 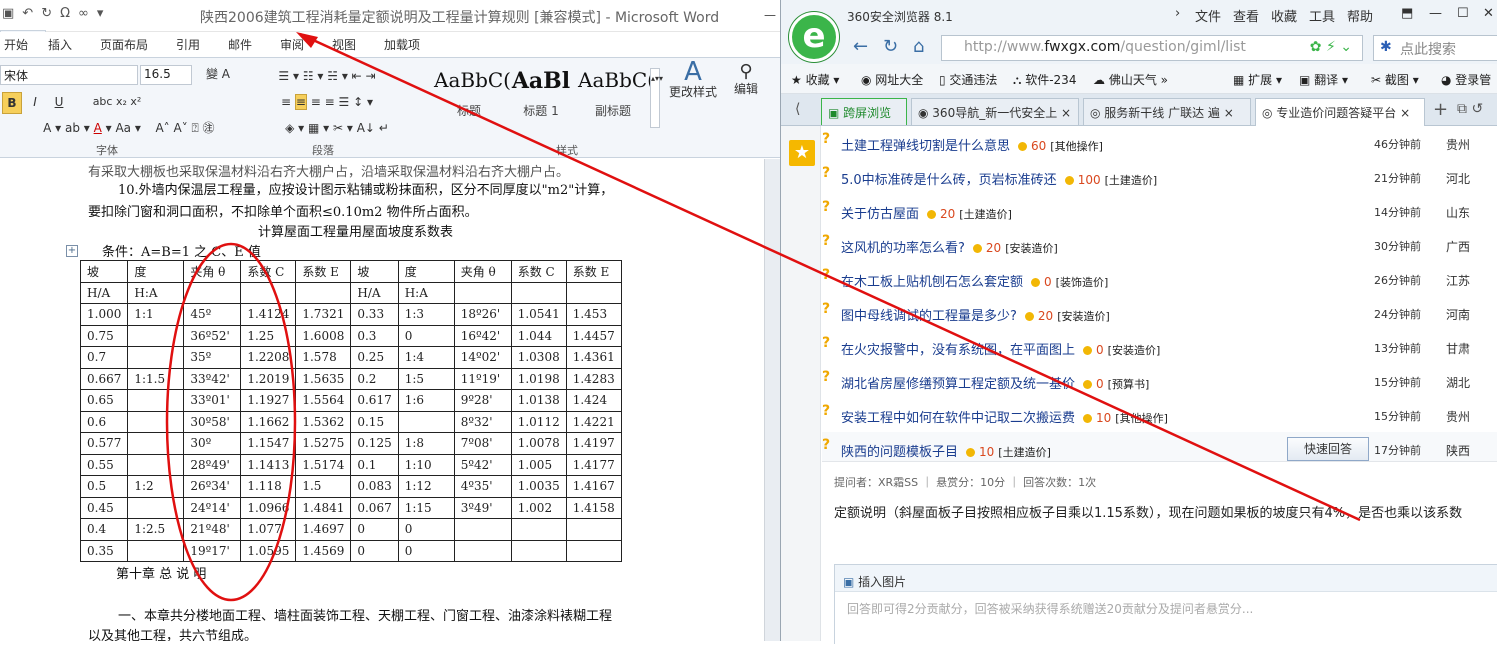 What do you see at coordinates (932, 282) in the screenshot?
I see `question-title-link: 在木工板上贴机刨石怎么套定额` at bounding box center [932, 282].